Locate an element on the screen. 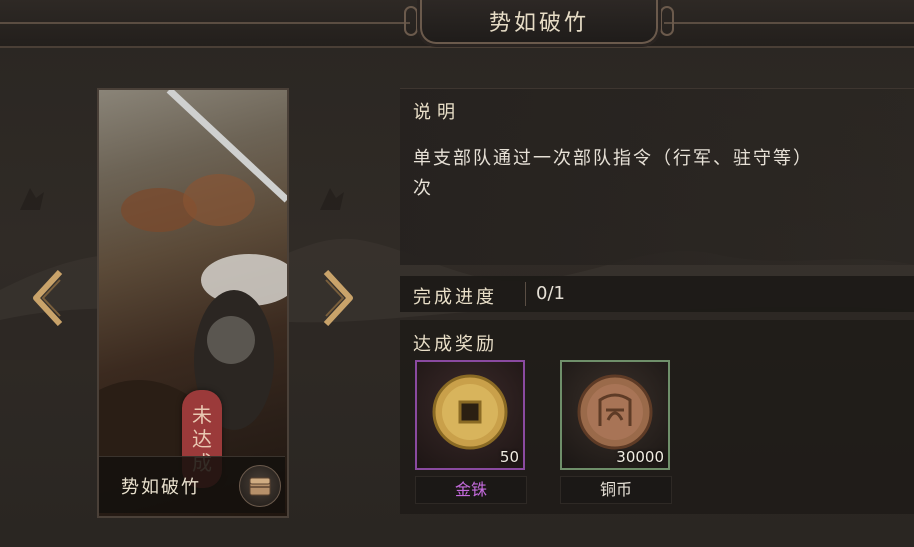 This screenshot has width=914, height=547. header-divider-right is located at coordinates (789, 23).